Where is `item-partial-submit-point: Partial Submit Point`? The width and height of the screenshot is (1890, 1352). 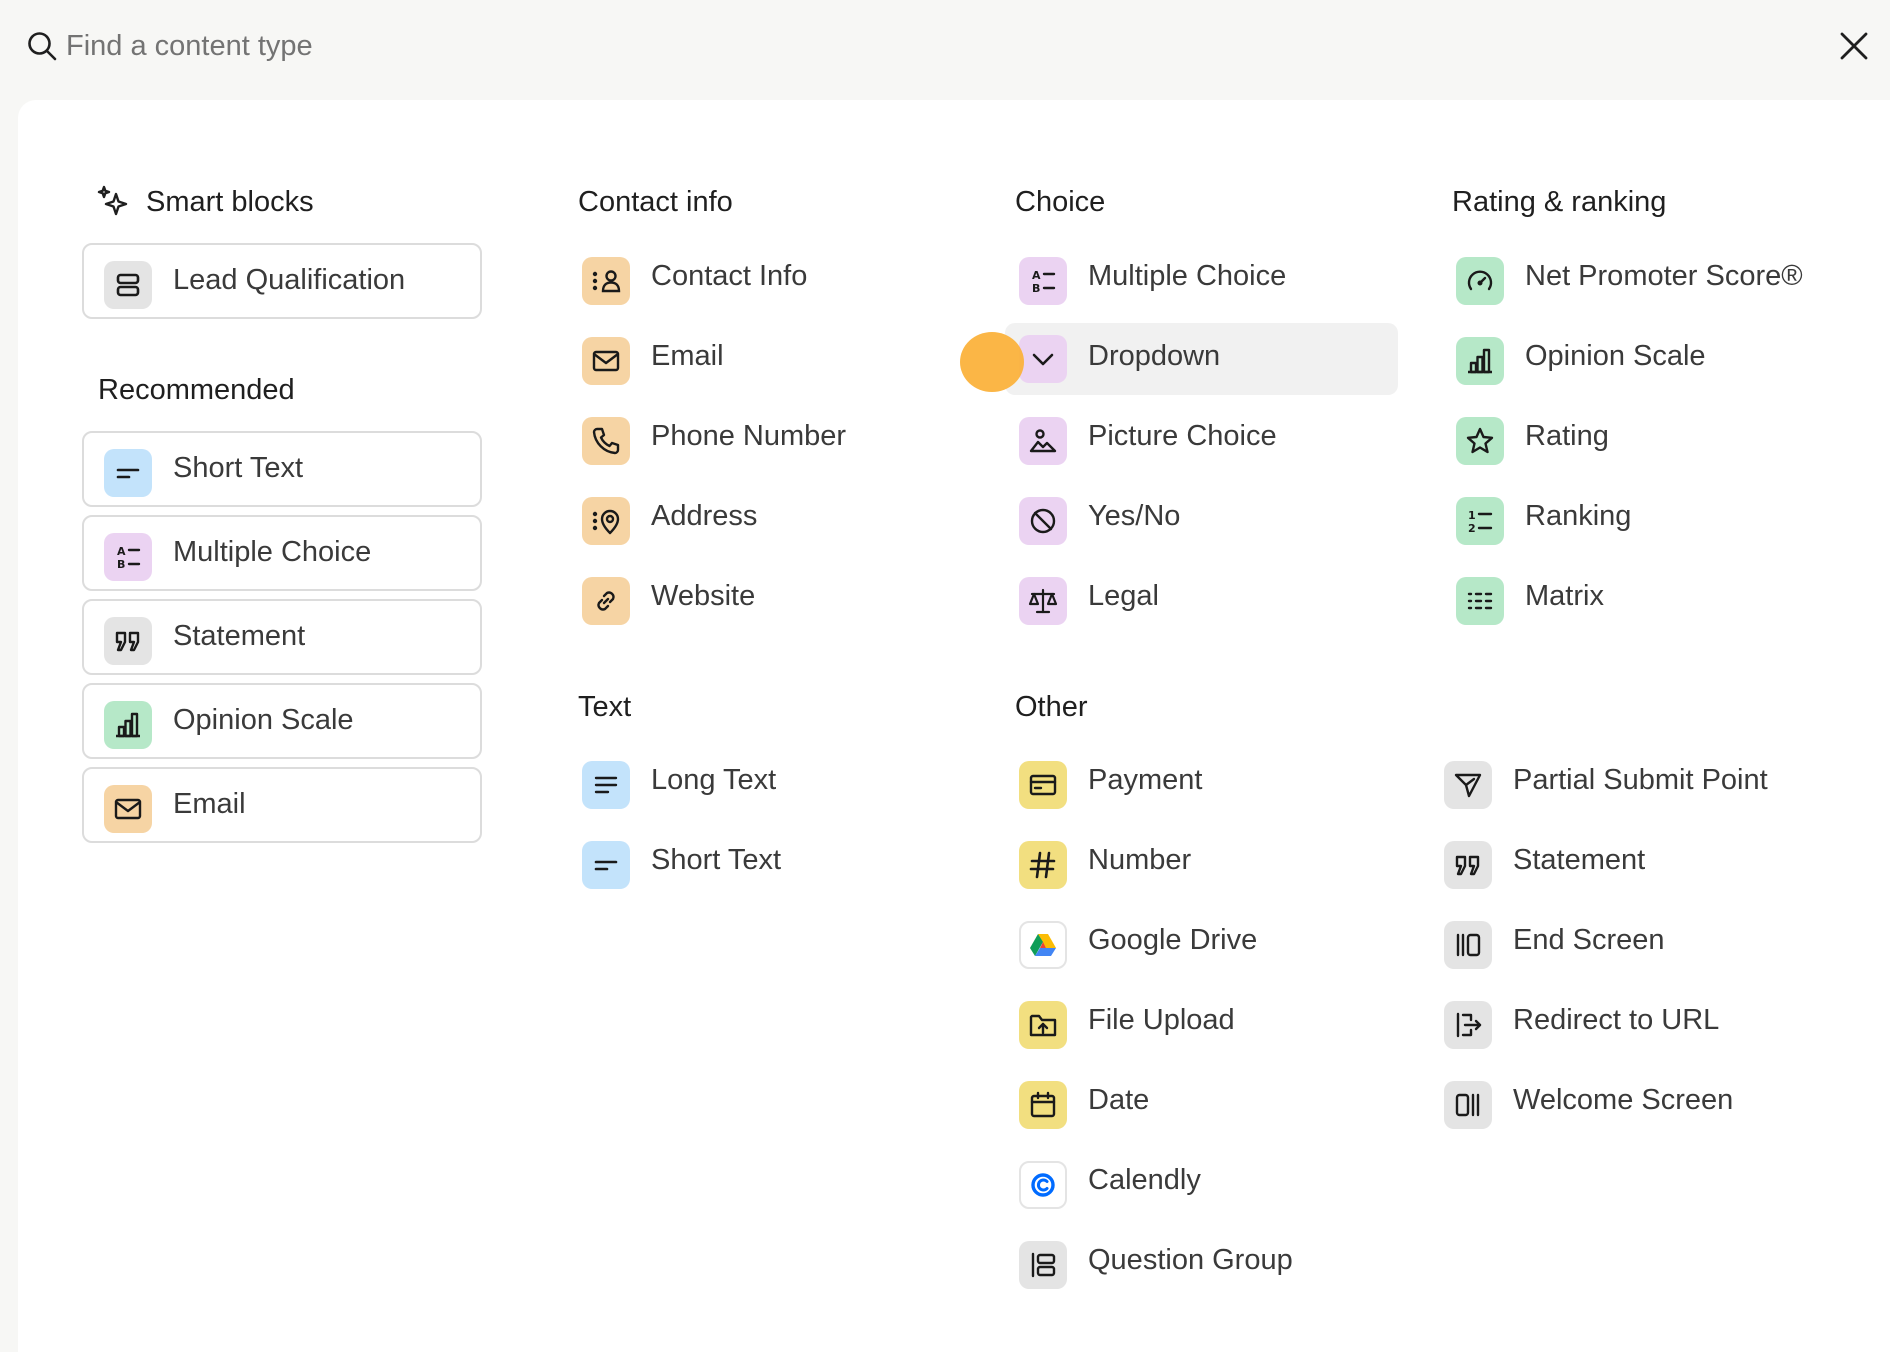 item-partial-submit-point: Partial Submit Point is located at coordinates (1659, 783).